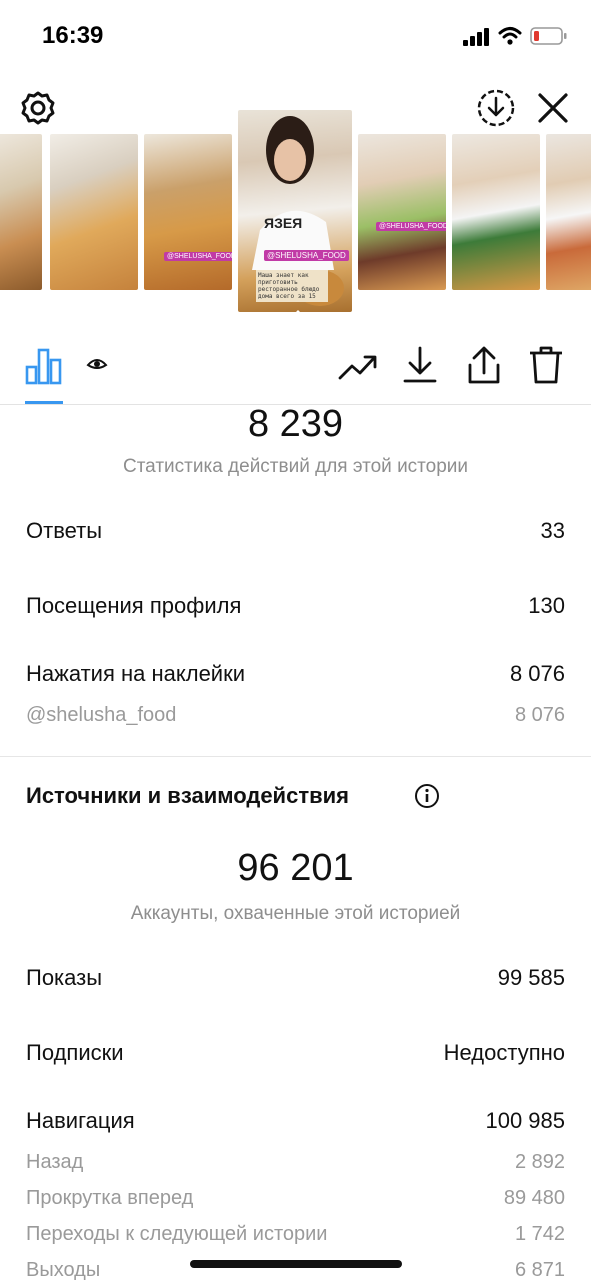  Describe the element at coordinates (539, 1162) in the screenshot. I see `back-value: 2 892` at that location.